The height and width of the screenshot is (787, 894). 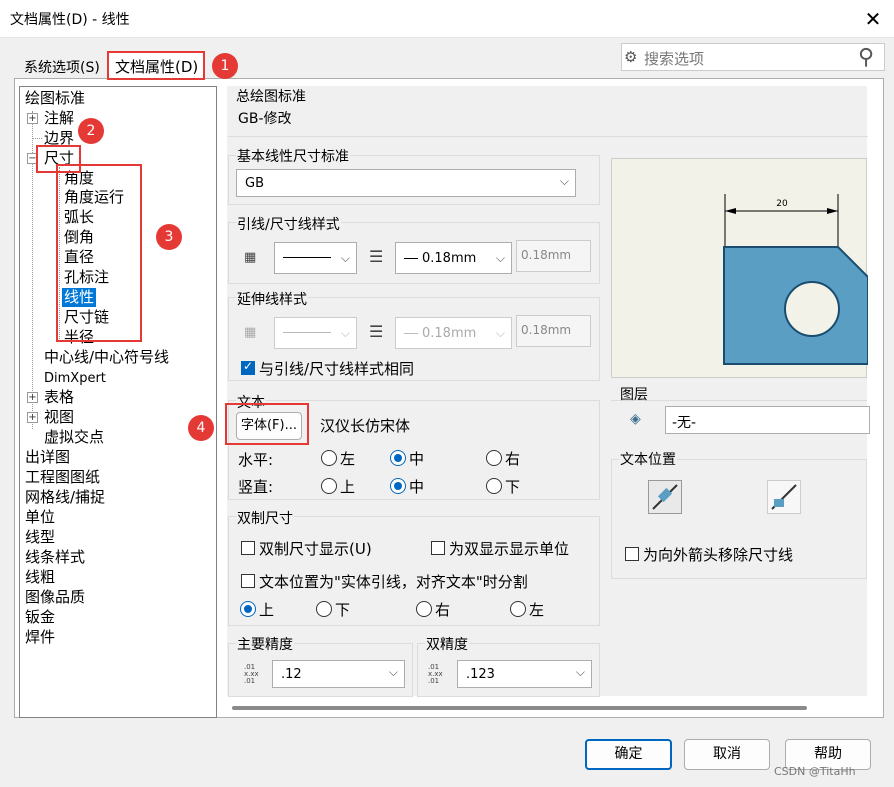 I want to click on preview-drawing: 20, so click(x=796, y=279).